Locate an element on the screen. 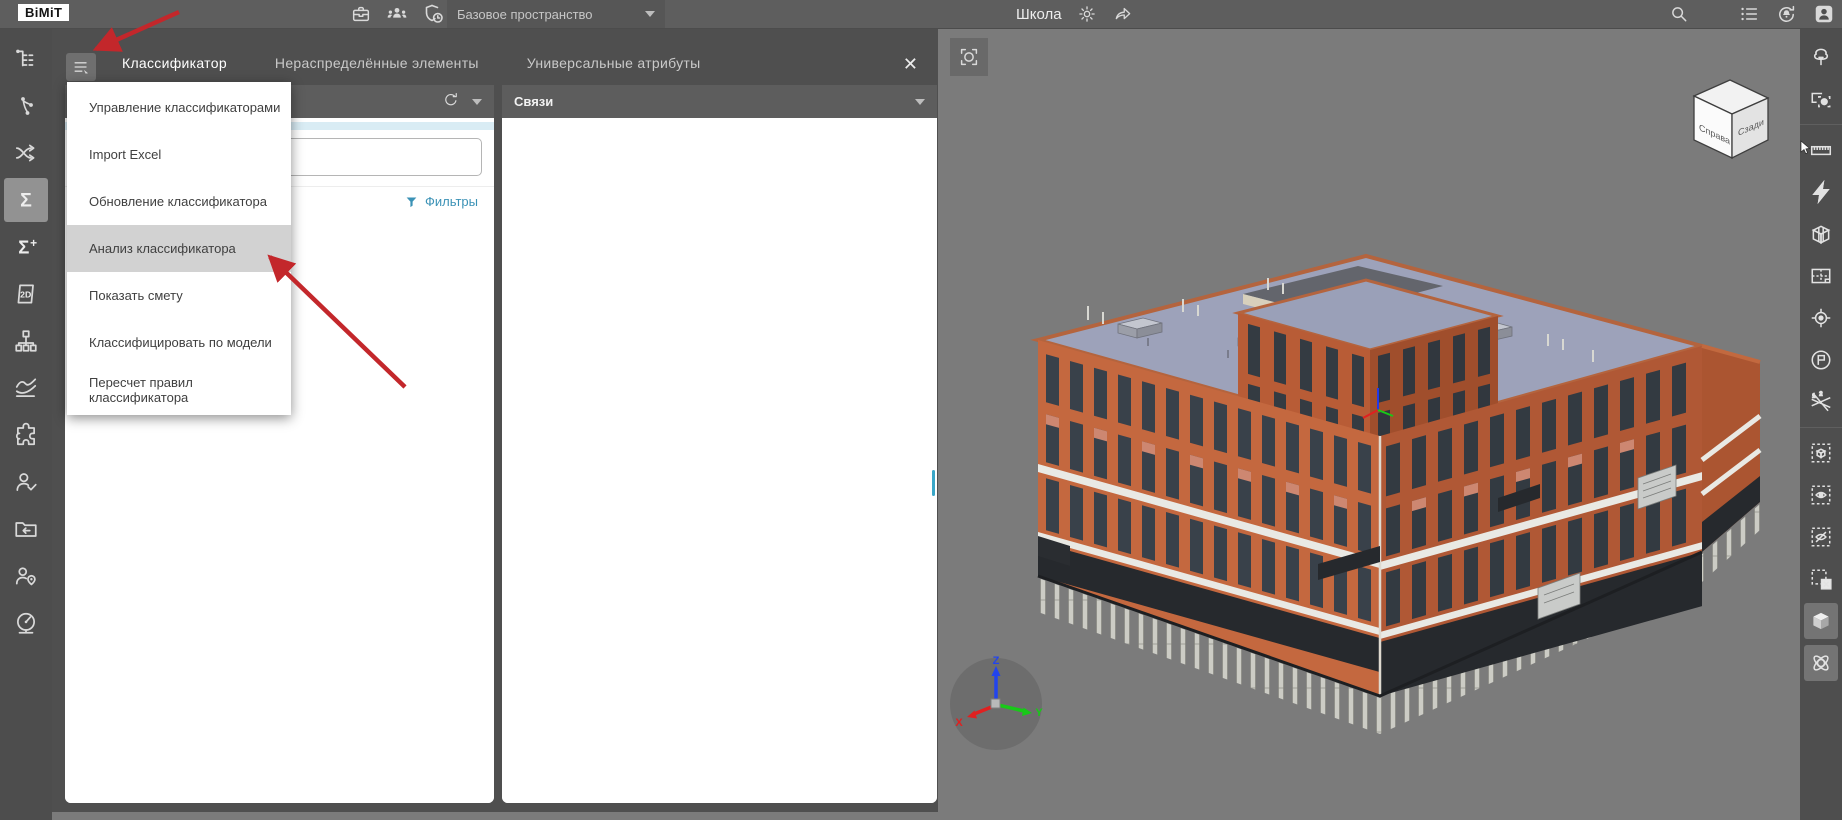 This screenshot has width=1842, height=820. orbit-button is located at coordinates (1821, 663).